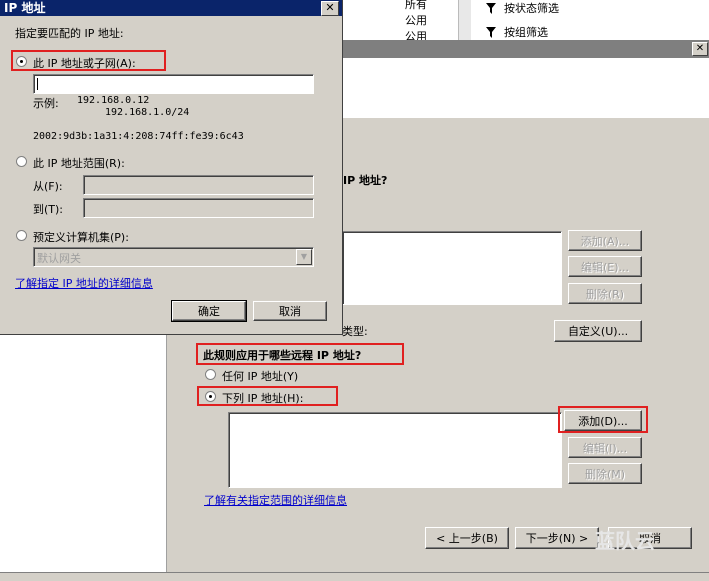 Image resolution: width=709 pixels, height=581 pixels. Describe the element at coordinates (625, 541) in the screenshot. I see `watermark: 蓝队云` at that location.